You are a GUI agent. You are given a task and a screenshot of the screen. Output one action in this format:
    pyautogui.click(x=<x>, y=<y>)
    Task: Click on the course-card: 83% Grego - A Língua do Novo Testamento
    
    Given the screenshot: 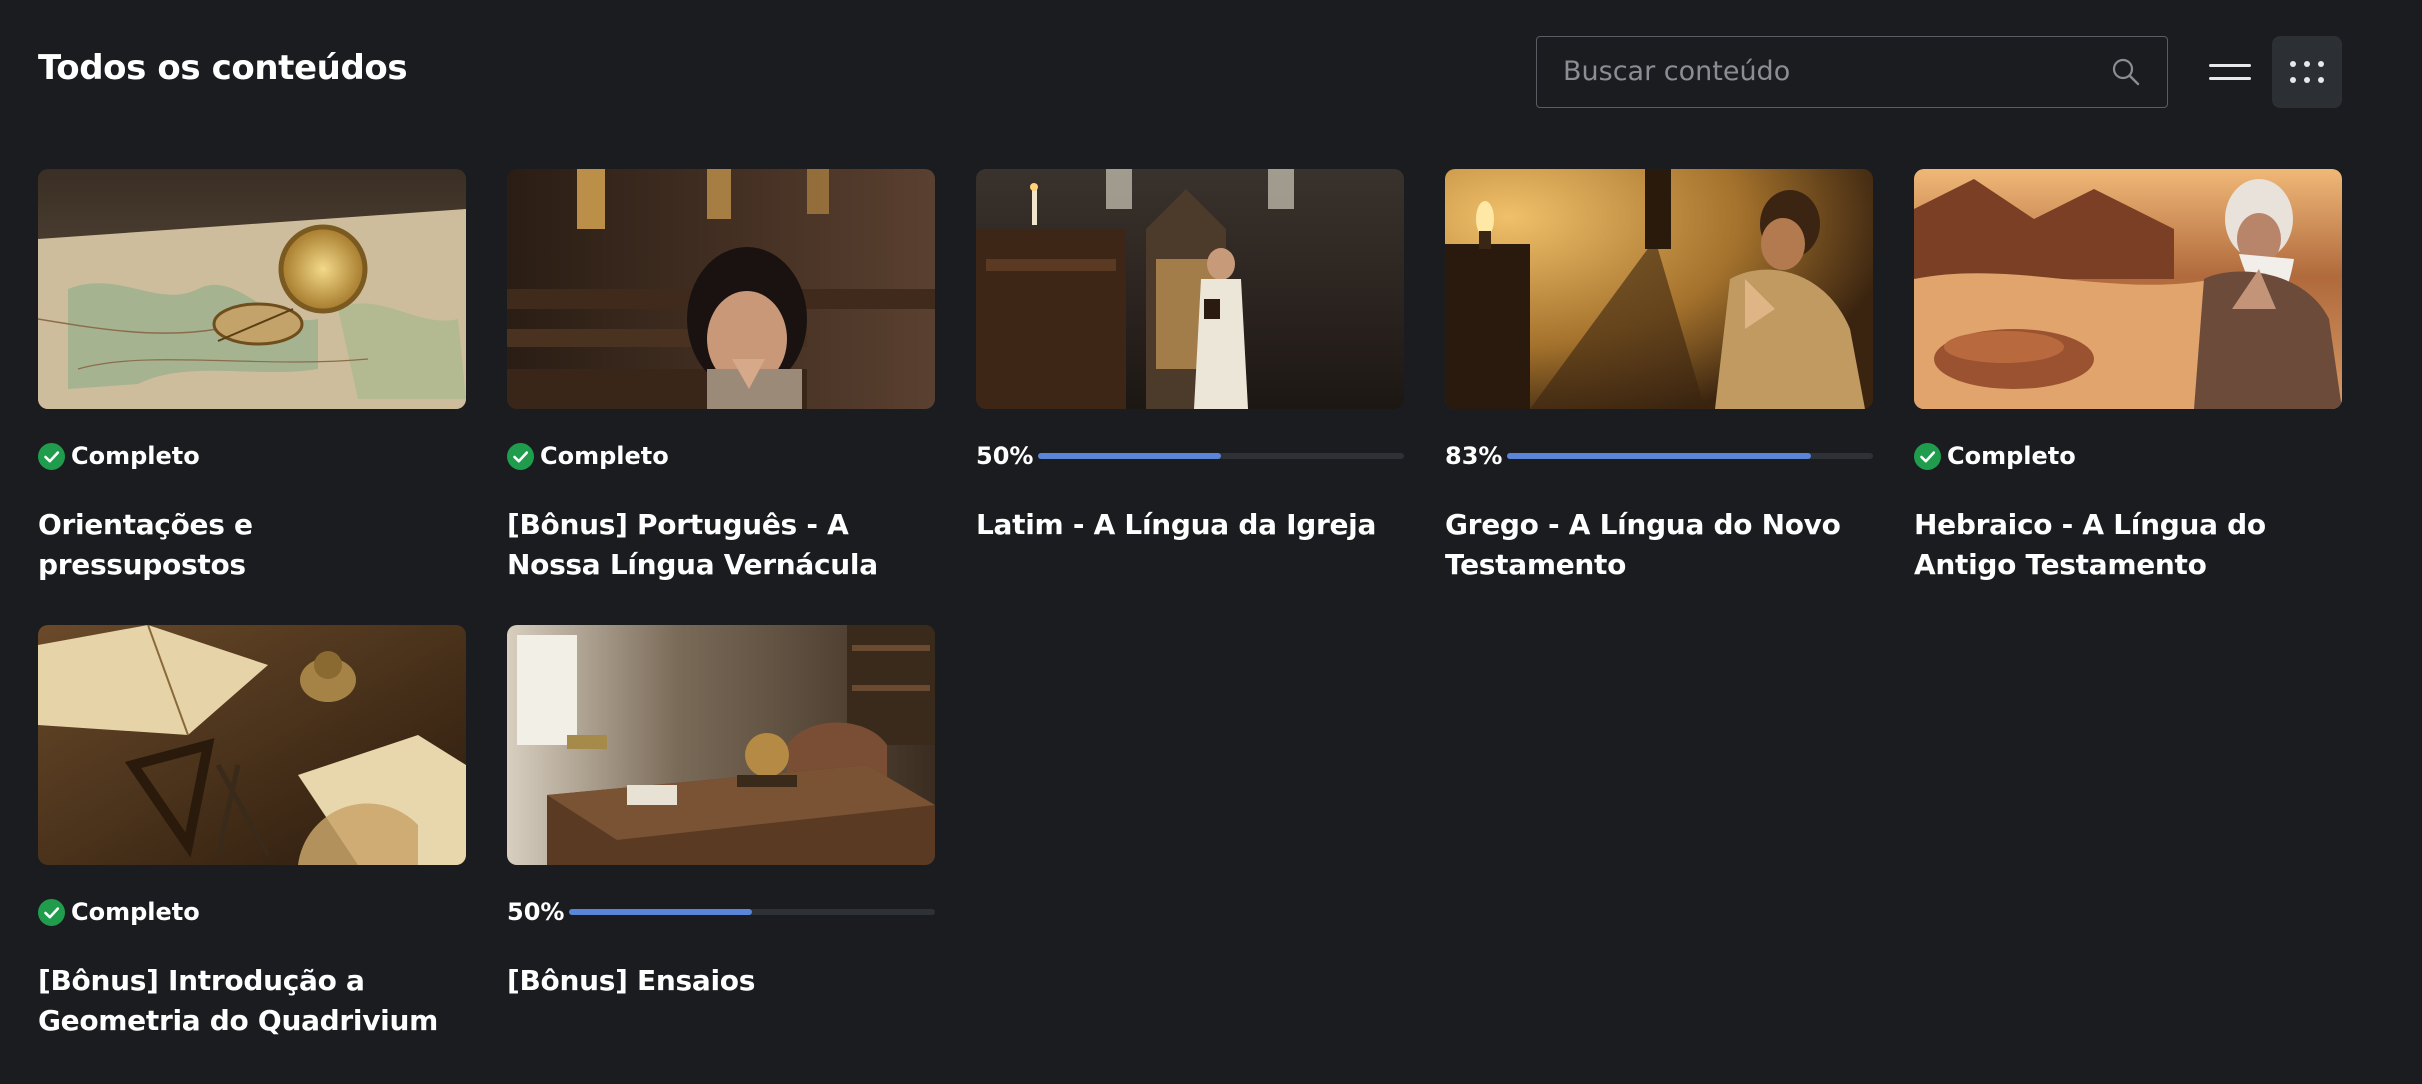 What is the action you would take?
    pyautogui.click(x=1659, y=377)
    